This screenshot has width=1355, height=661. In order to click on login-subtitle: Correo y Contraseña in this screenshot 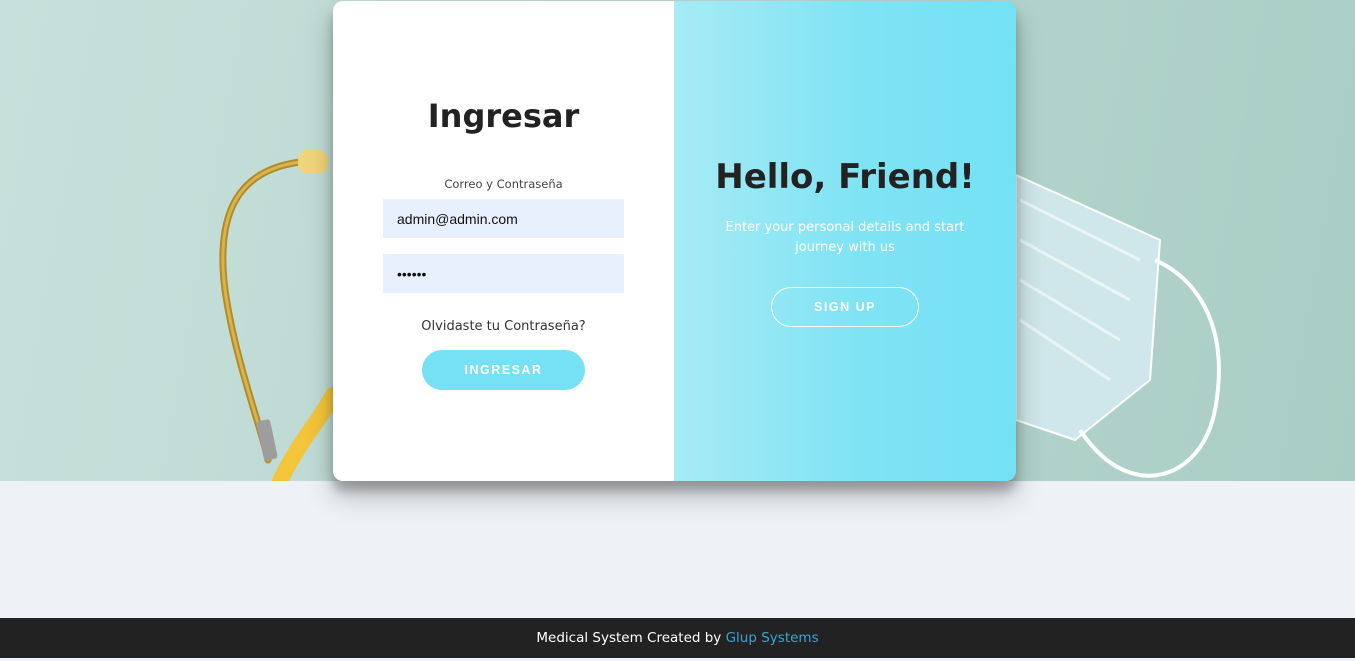, I will do `click(503, 184)`.